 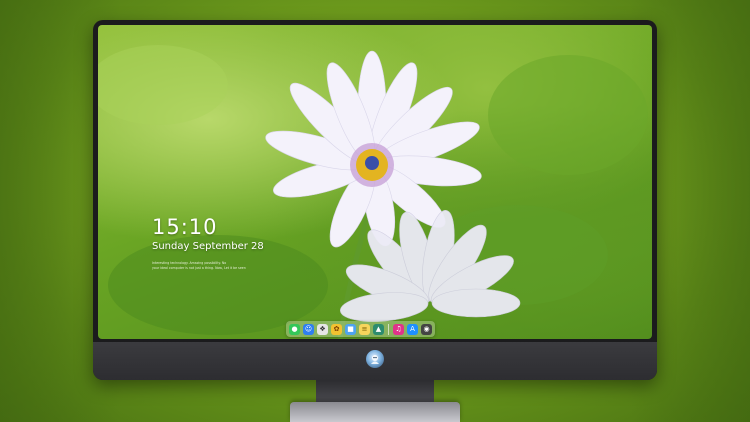 I want to click on music-icon: ♫, so click(x=398, y=329).